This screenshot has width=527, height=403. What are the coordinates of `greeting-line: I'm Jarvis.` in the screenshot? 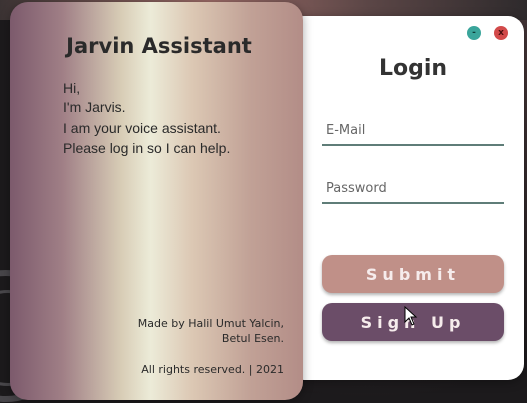 It's located at (94, 107).